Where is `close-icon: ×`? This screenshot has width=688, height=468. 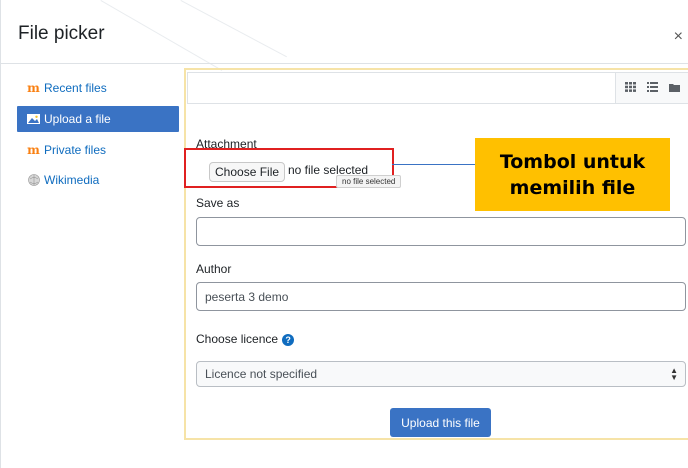
close-icon: × is located at coordinates (678, 37).